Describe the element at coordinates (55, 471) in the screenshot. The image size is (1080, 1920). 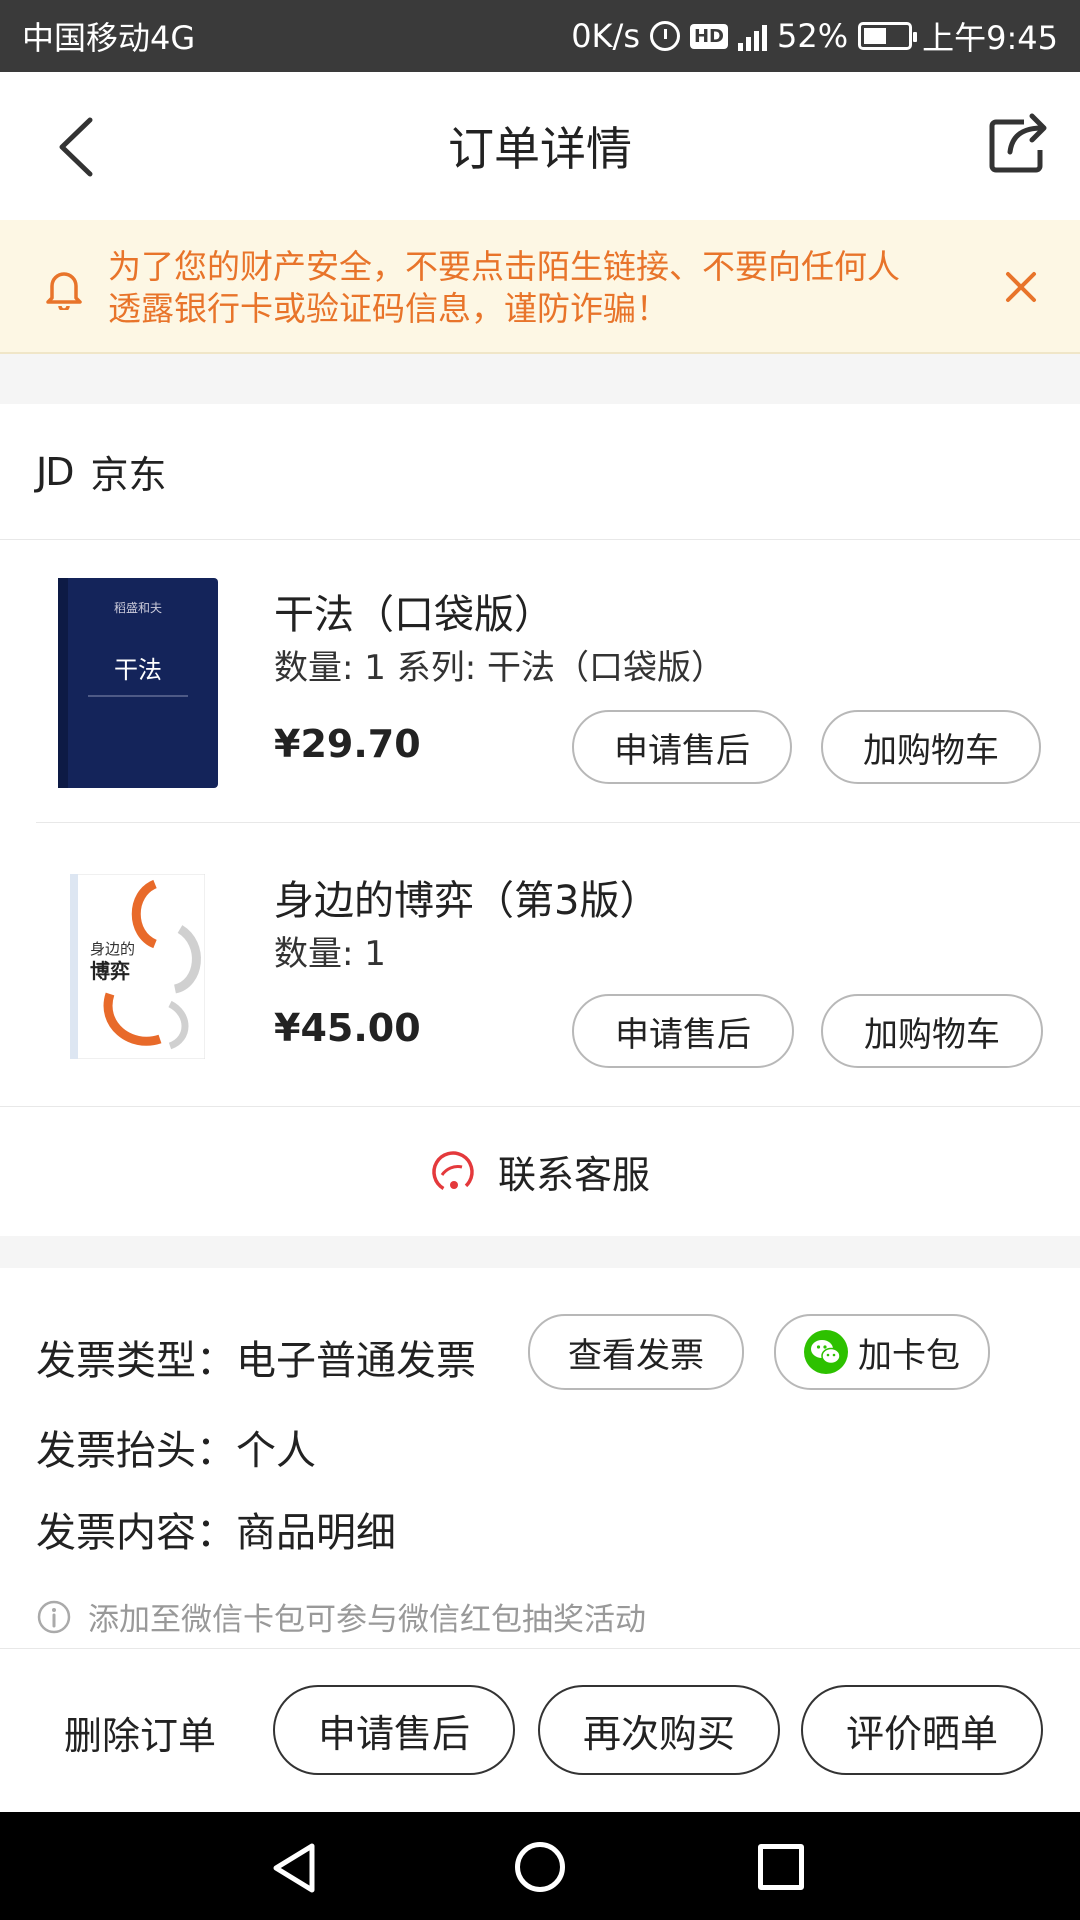
I see `jd-logo: JD` at that location.